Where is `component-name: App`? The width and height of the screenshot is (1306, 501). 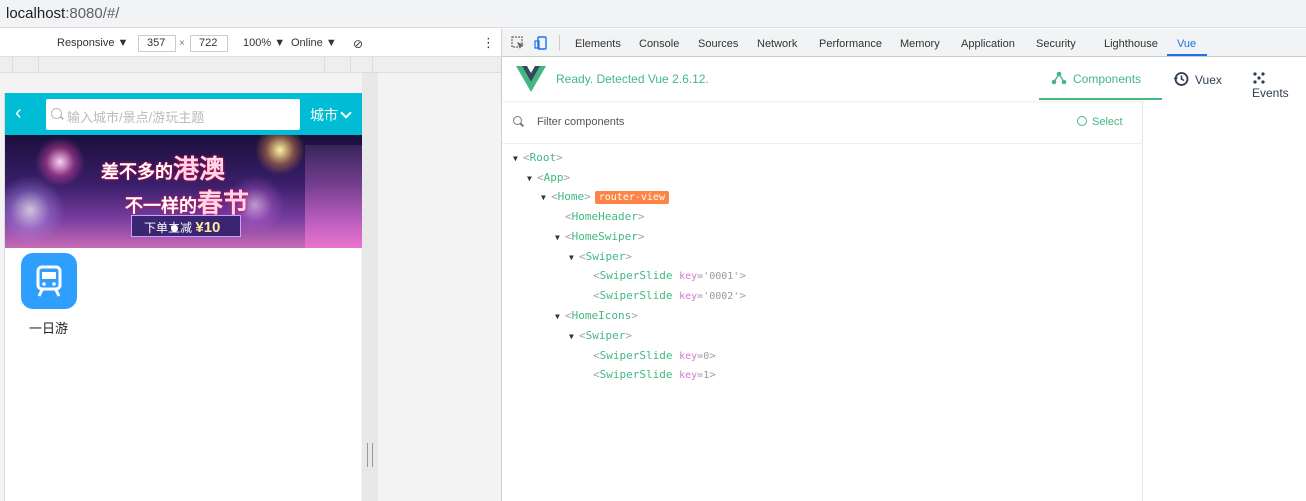
component-name: App is located at coordinates (553, 177).